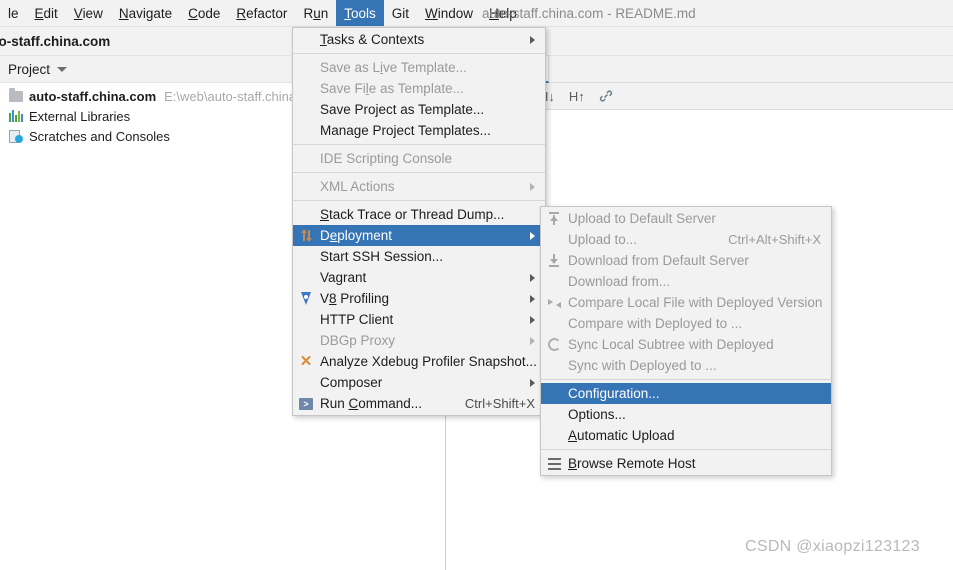 Image resolution: width=953 pixels, height=570 pixels. Describe the element at coordinates (372, 39) in the screenshot. I see `menu-item-label: Tasks & Contexts` at that location.